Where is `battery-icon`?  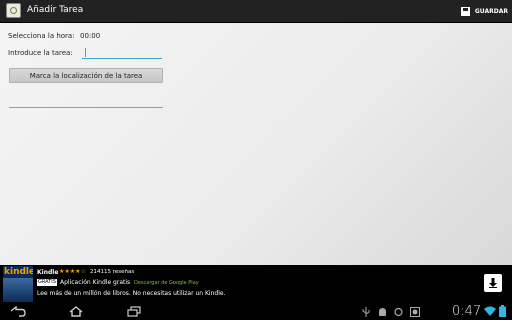
battery-icon is located at coordinates (502, 311).